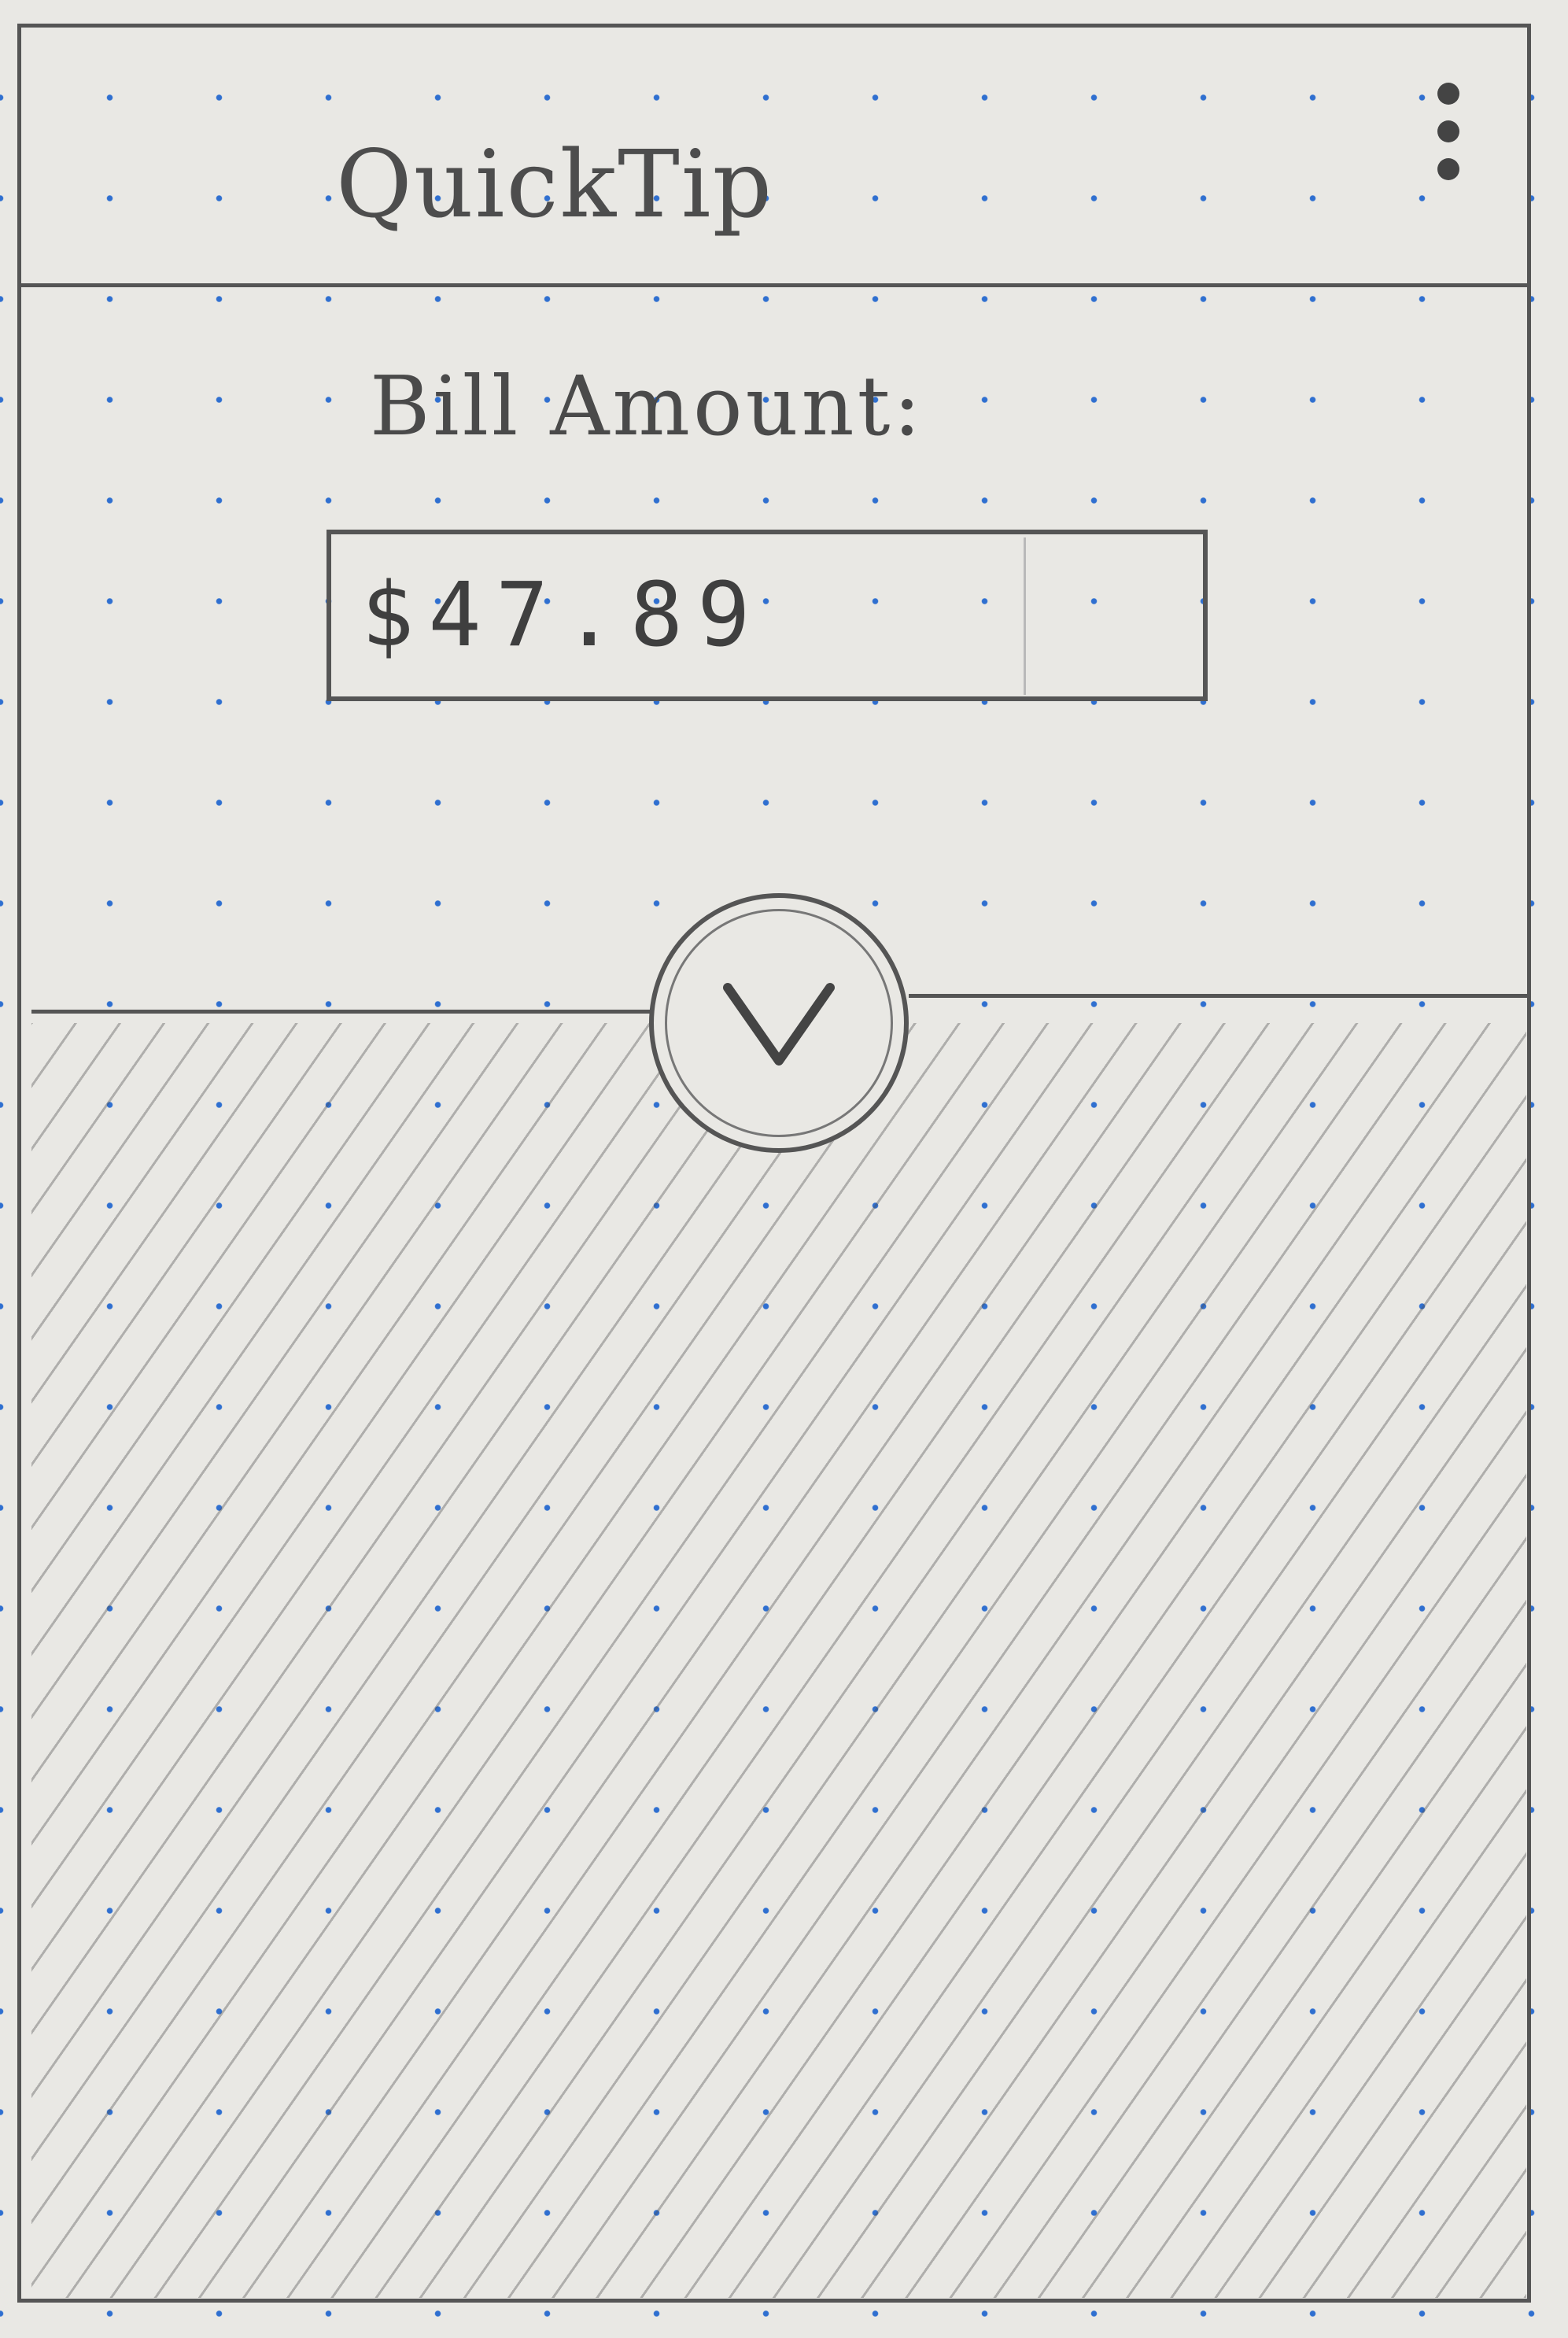 The image size is (1568, 2338). I want to click on bill-amount-value: $47.89, so click(563, 615).